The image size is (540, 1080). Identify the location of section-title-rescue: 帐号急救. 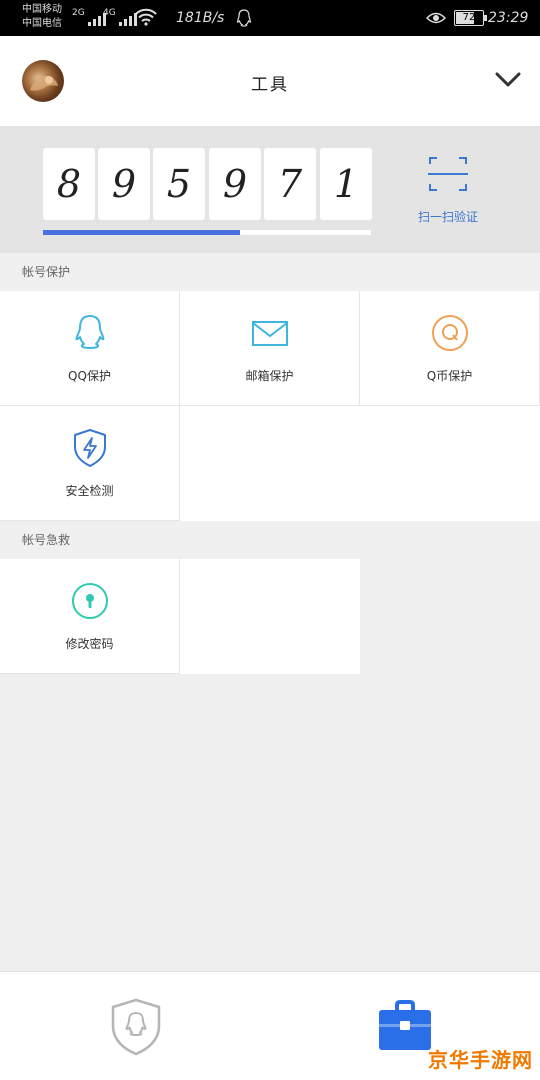
(270, 540).